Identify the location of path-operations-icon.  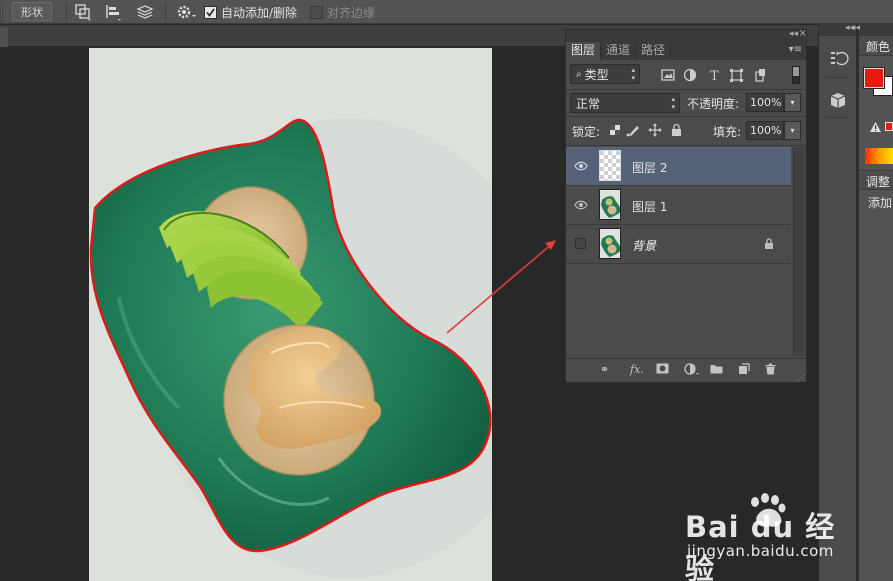
(83, 12).